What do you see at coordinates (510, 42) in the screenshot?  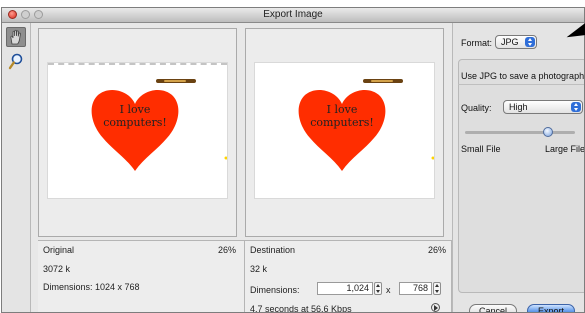 I see `format-value: JPG` at bounding box center [510, 42].